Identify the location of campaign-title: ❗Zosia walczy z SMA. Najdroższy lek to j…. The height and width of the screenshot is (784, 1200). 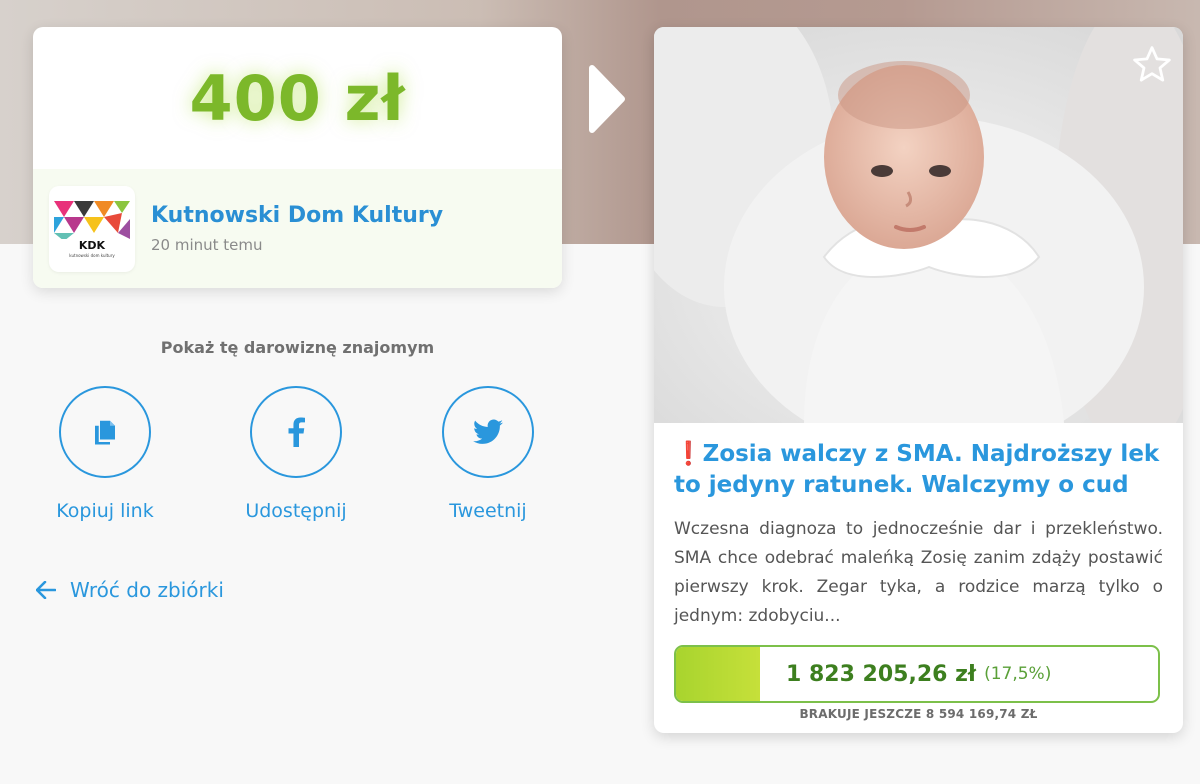
(918, 470).